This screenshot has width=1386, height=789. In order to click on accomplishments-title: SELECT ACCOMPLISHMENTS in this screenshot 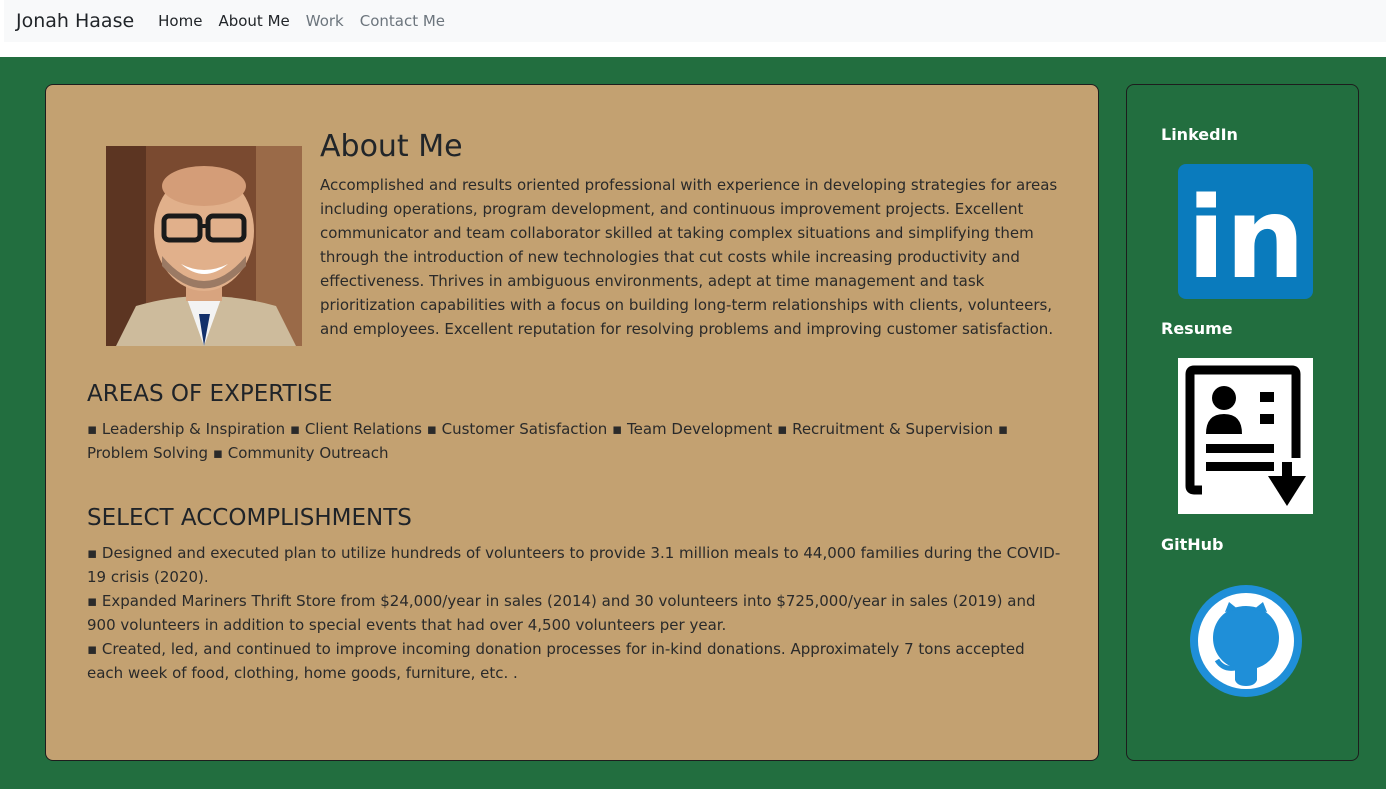, I will do `click(249, 518)`.